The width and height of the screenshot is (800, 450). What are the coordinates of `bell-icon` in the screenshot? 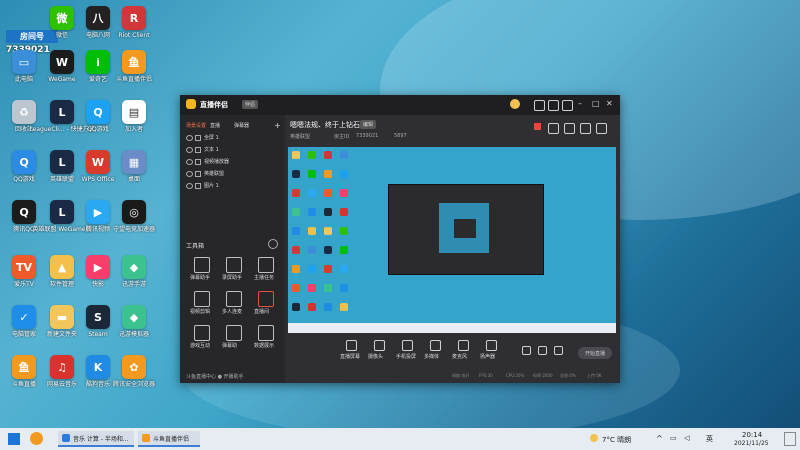 It's located at (585, 128).